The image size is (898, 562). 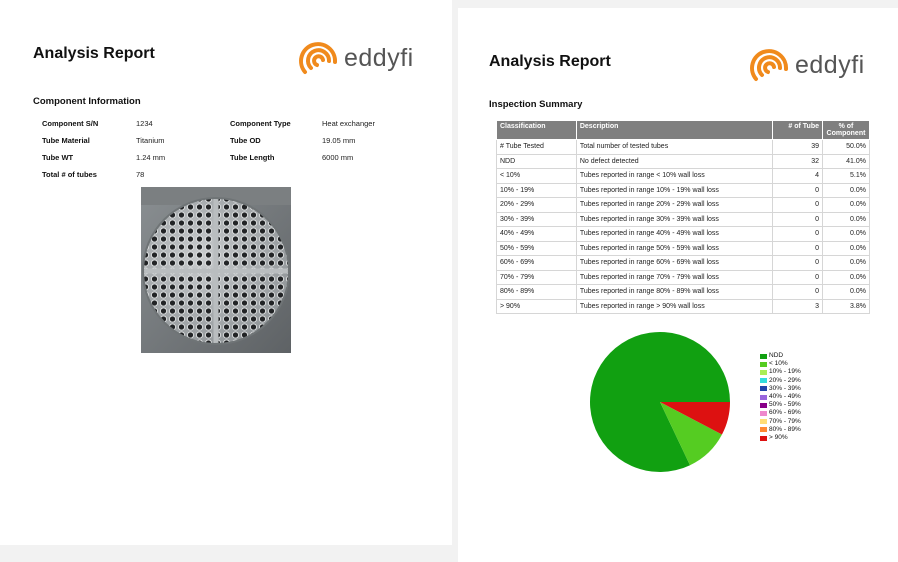 I want to click on legend-item: 60% - 69%, so click(x=780, y=413).